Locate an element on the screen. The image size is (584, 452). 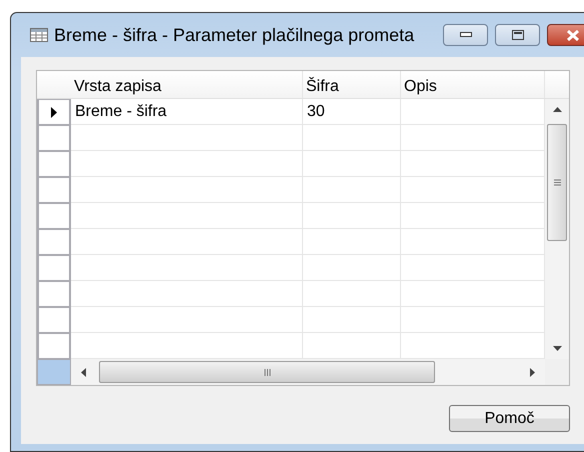
column-header: Vrsta zapisa is located at coordinates (187, 84).